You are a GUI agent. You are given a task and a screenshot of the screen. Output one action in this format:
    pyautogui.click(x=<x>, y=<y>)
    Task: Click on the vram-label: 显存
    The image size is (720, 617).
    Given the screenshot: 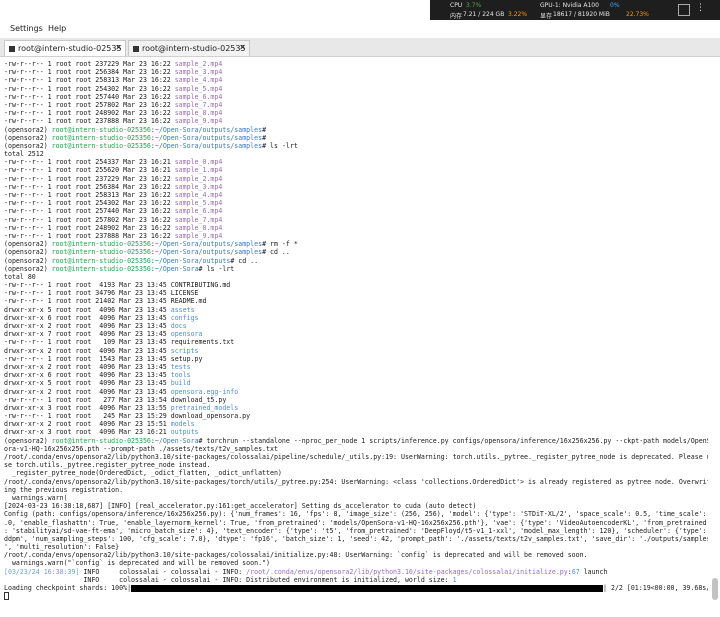 What is the action you would take?
    pyautogui.click(x=546, y=16)
    